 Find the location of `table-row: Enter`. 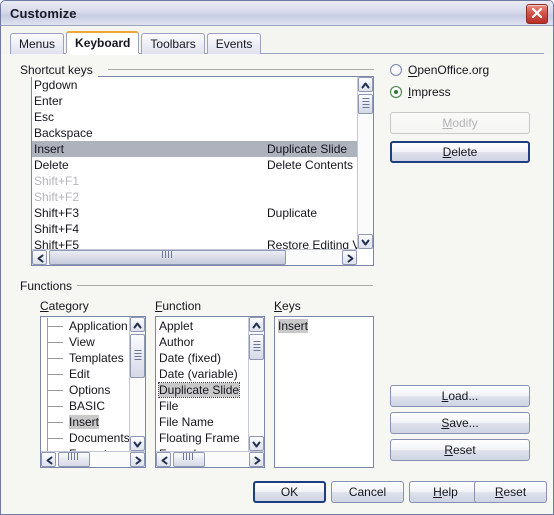

table-row: Enter is located at coordinates (195, 101).